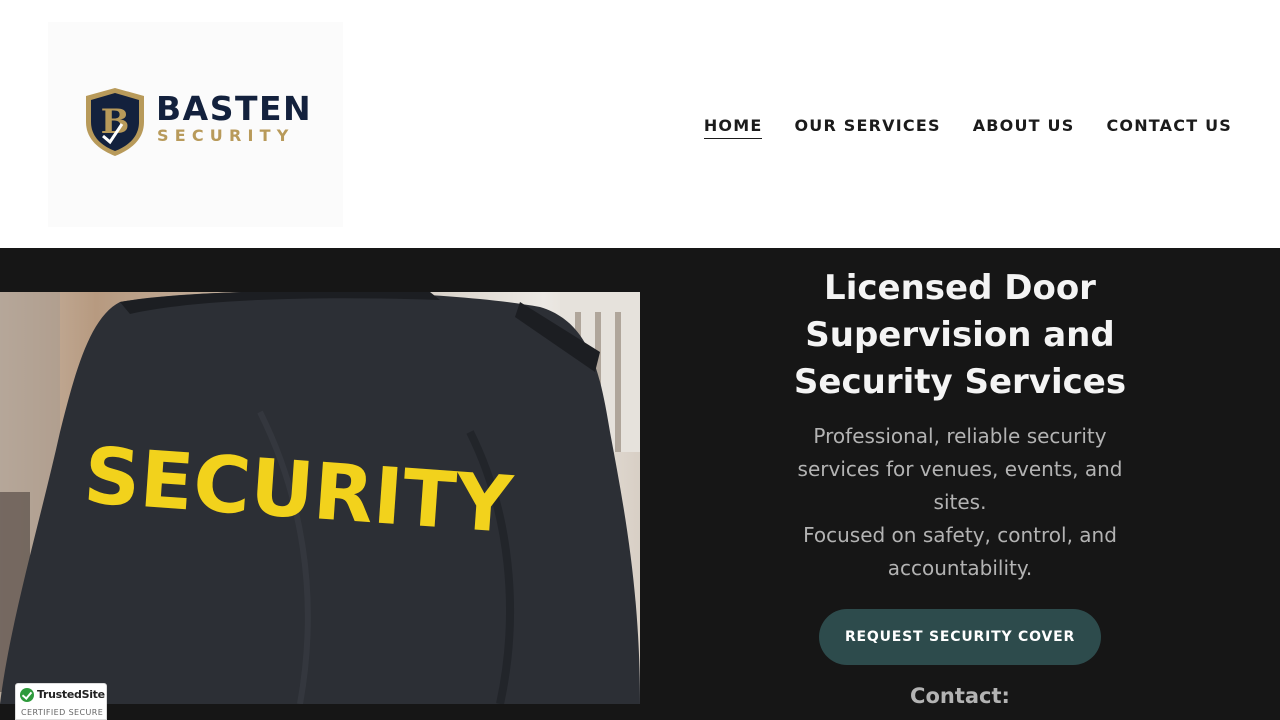 This screenshot has width=1280, height=720. What do you see at coordinates (733, 127) in the screenshot?
I see `nav-home: HOME` at bounding box center [733, 127].